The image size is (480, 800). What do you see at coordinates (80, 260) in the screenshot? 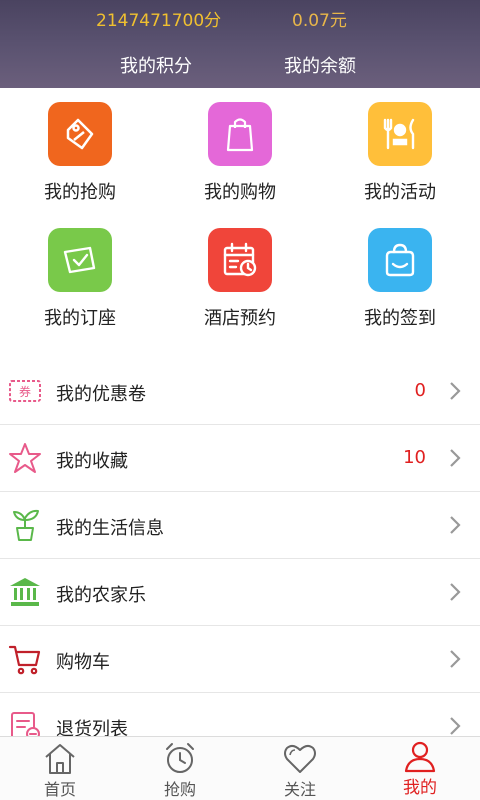
I see `reserved-sign-icon` at bounding box center [80, 260].